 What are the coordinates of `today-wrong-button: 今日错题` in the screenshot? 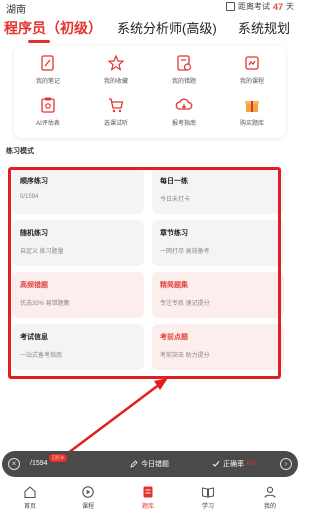 It's located at (149, 464).